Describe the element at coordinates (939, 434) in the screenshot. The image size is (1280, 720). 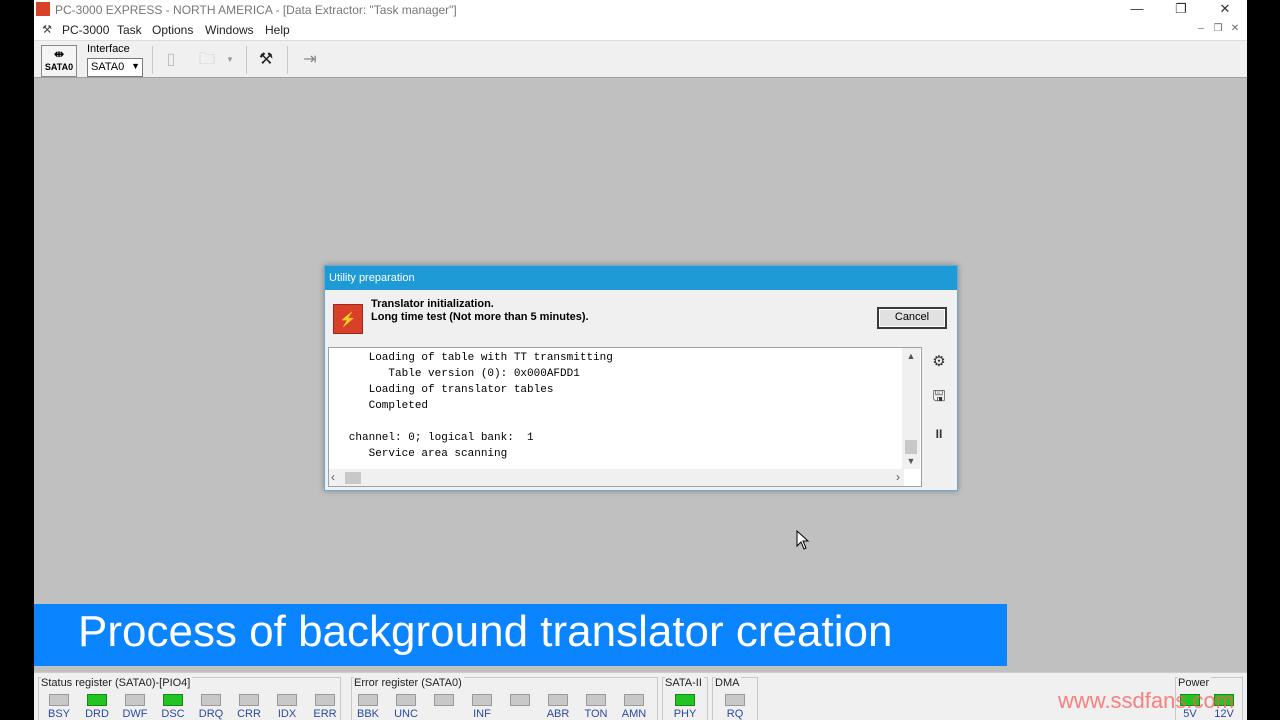
I see `pause-icon: II` at that location.